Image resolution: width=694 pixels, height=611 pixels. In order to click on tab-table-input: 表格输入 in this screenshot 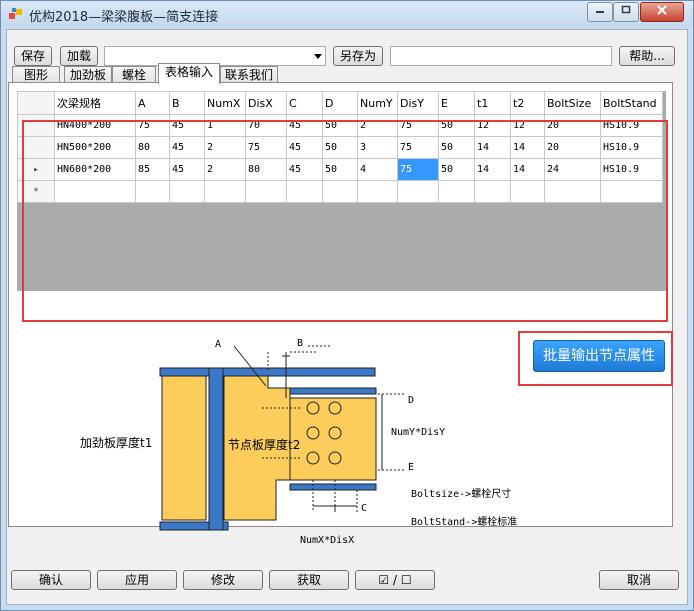, I will do `click(189, 73)`.